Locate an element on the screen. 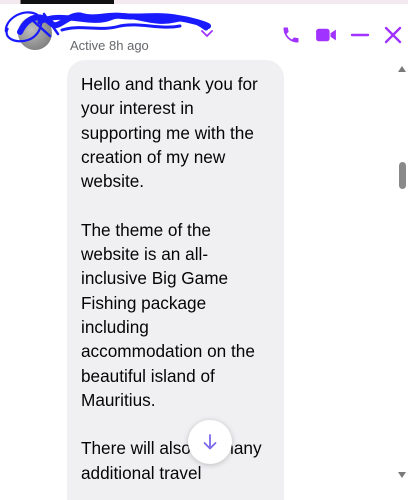 This screenshot has width=408, height=500. arrow-down-icon is located at coordinates (210, 442).